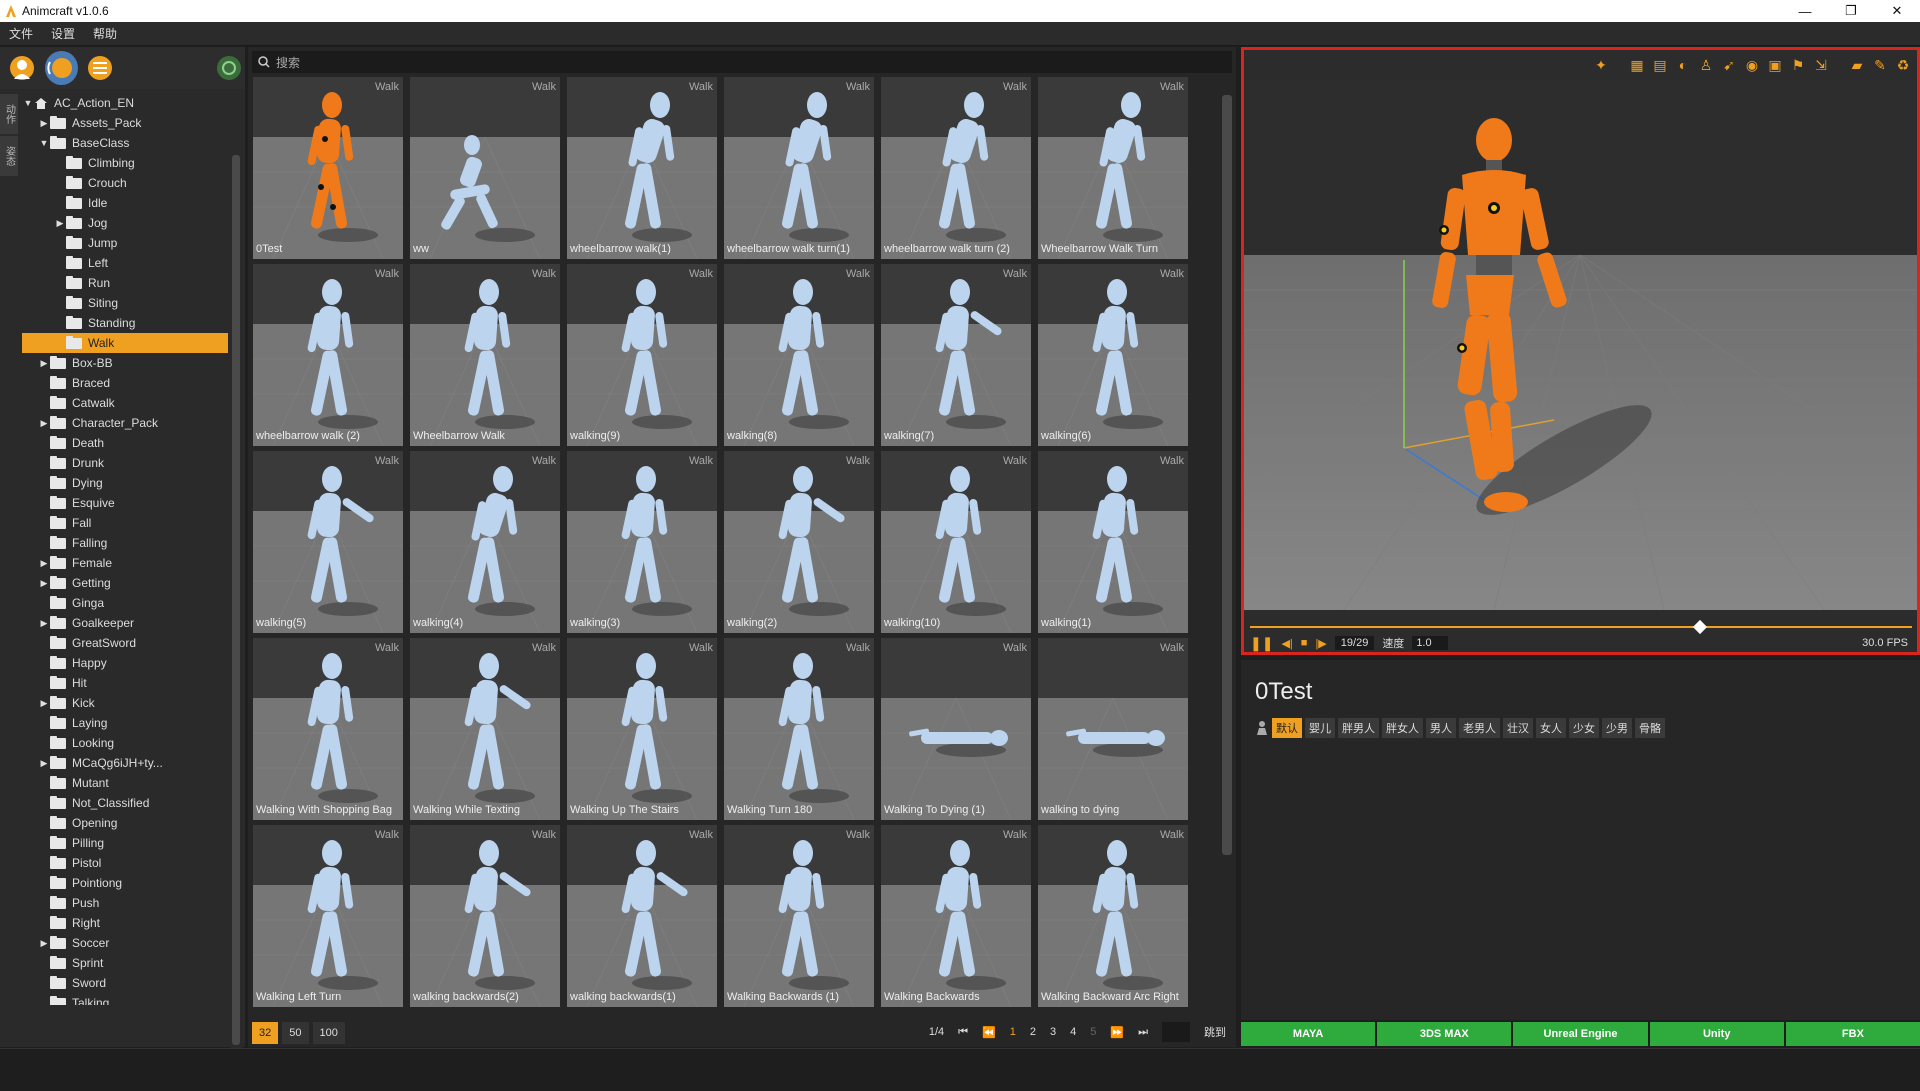  Describe the element at coordinates (799, 729) in the screenshot. I see `animation-thumbnail: Walk Walking Turn 180` at that location.